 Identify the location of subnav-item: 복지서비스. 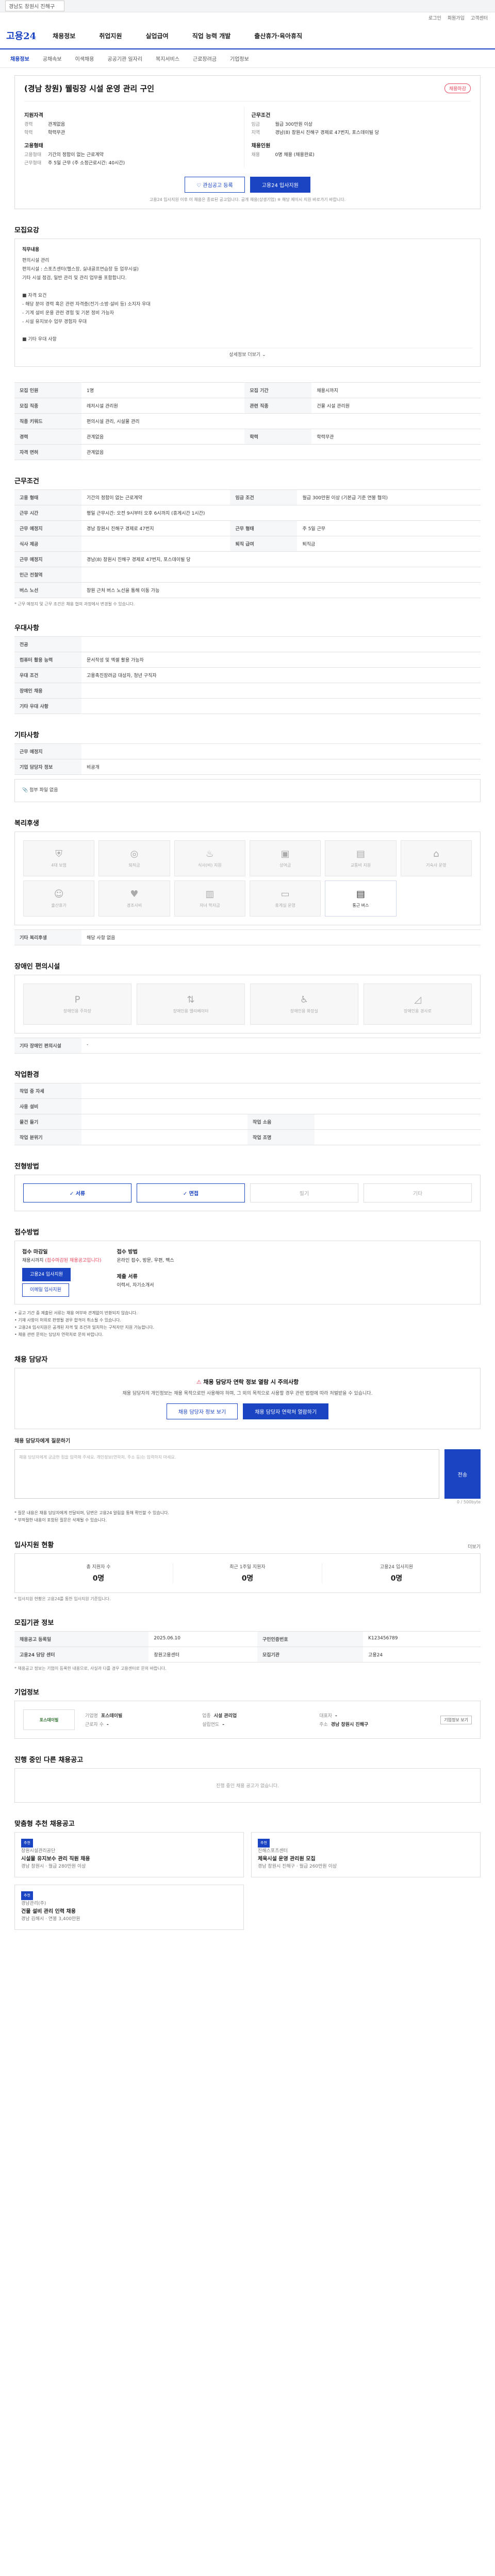
(167, 59).